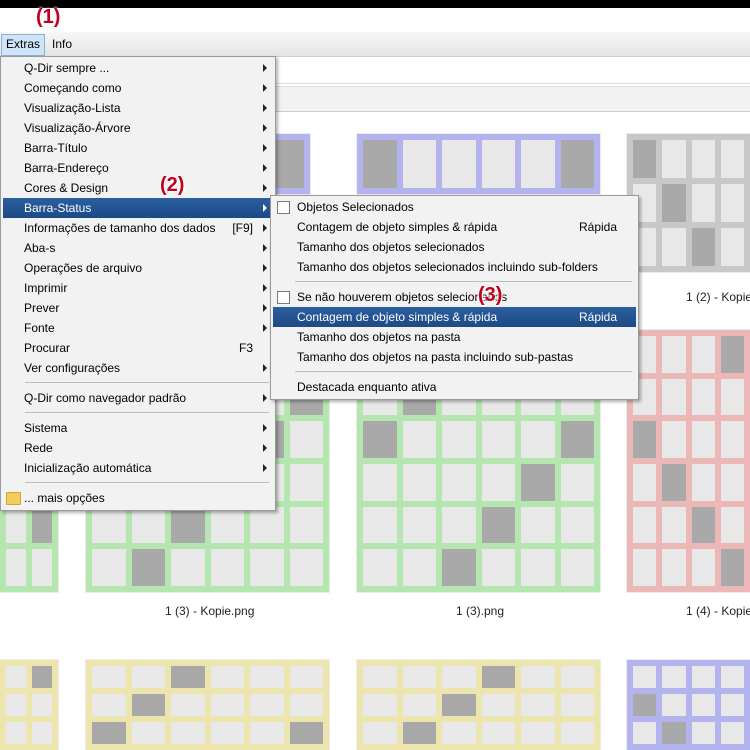 The image size is (750, 750). I want to click on menu-item-barra-titulo: Barra-Título, so click(138, 148).